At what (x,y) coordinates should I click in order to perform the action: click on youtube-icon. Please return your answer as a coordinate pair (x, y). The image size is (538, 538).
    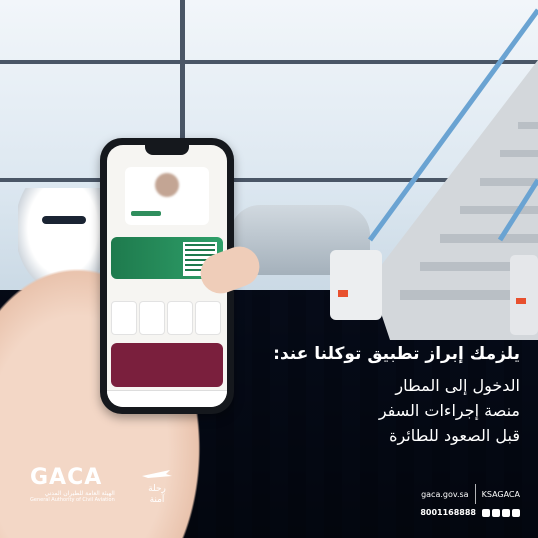
    Looking at the image, I should click on (516, 512).